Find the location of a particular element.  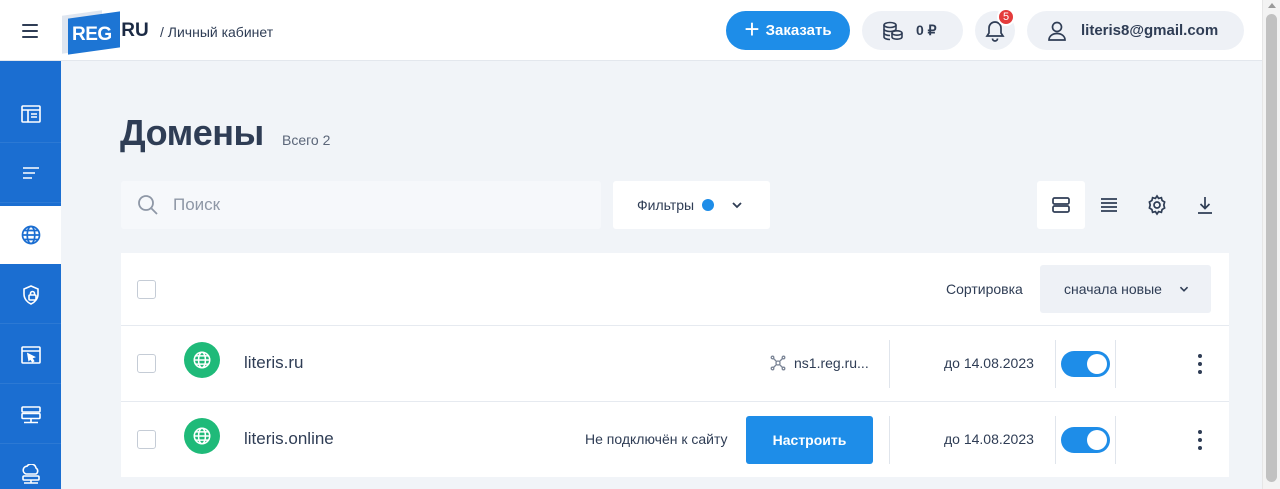

search-box is located at coordinates (361, 205).